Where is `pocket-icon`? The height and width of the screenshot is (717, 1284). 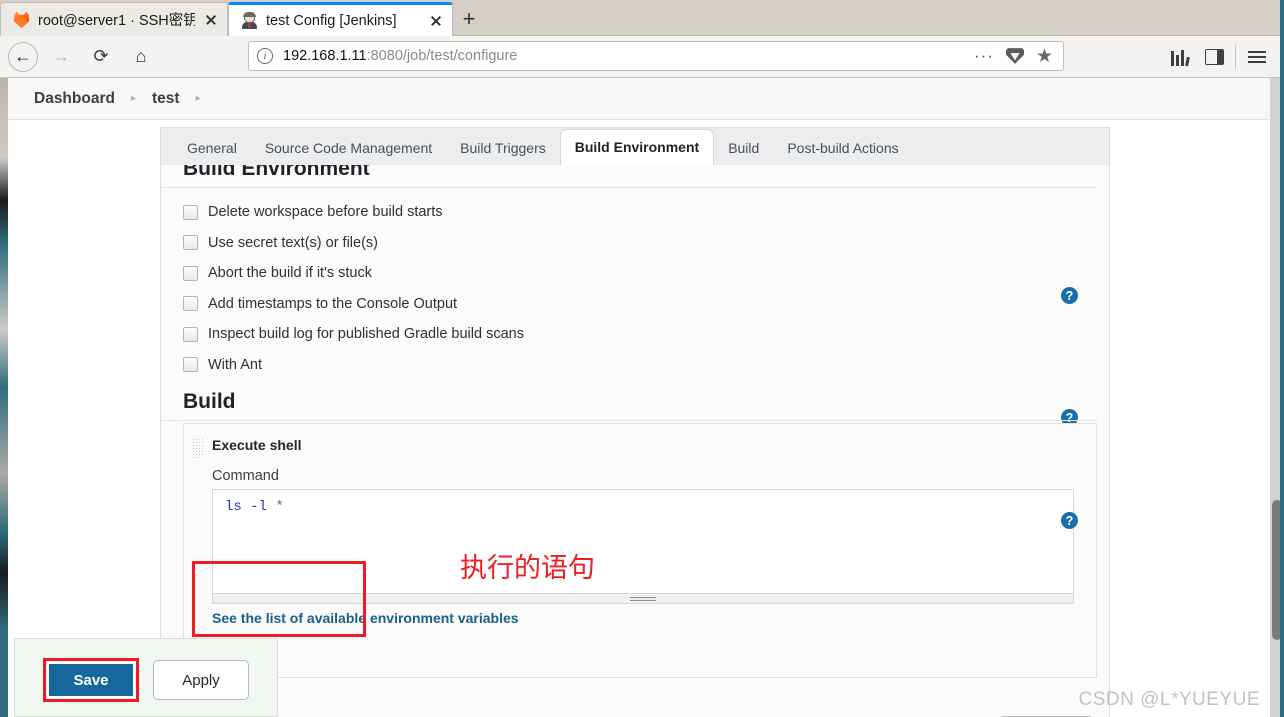 pocket-icon is located at coordinates (1015, 56).